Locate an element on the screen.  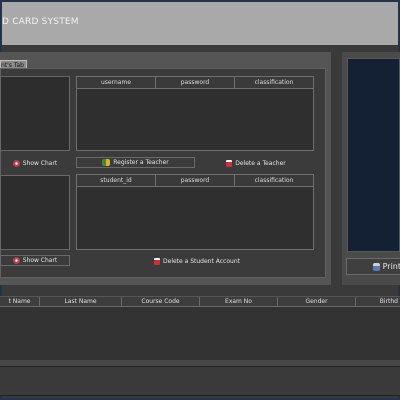
add-user-icon is located at coordinates (106, 162).